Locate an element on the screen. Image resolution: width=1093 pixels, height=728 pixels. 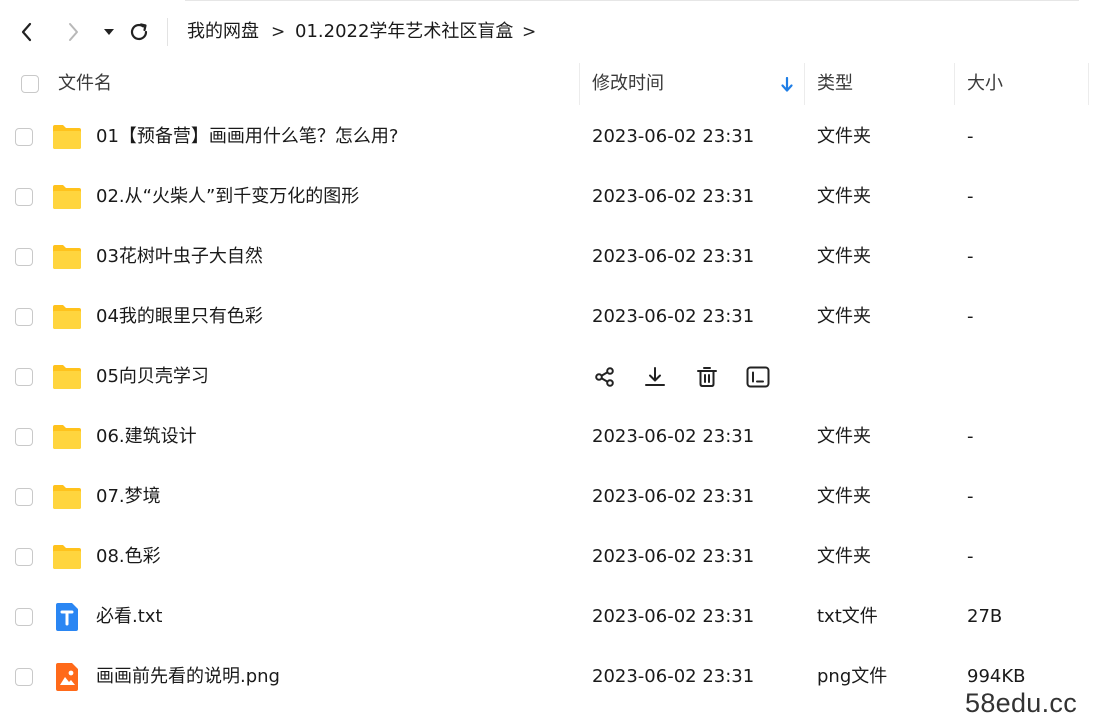
chevron-left-icon is located at coordinates (26, 32).